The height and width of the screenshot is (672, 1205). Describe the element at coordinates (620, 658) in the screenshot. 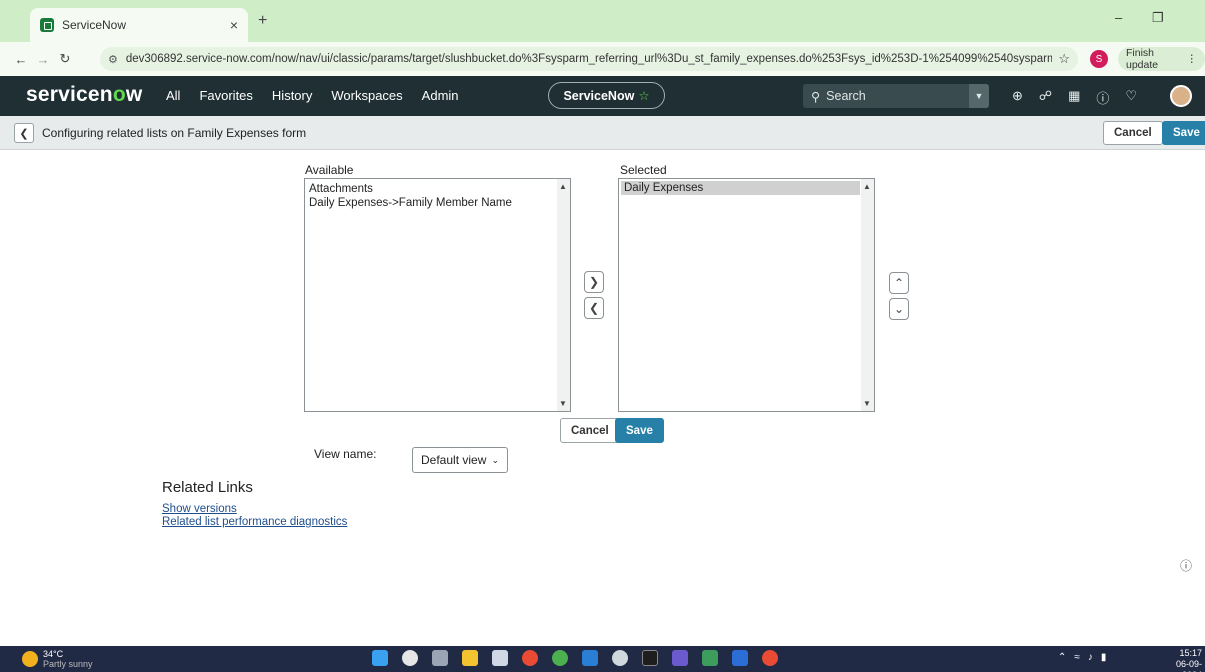

I see `app-icon` at that location.